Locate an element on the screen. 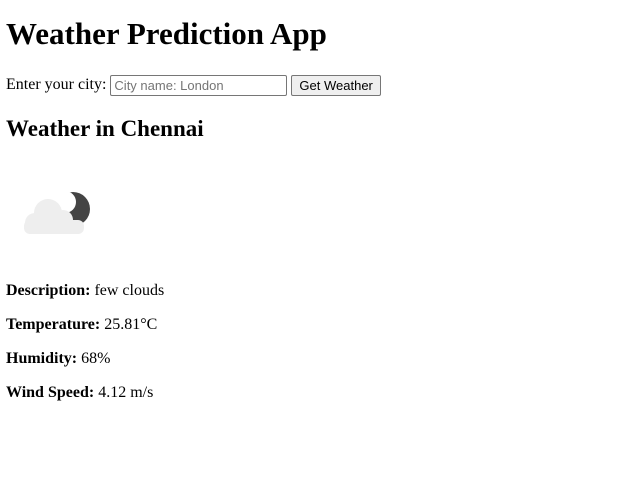 Image resolution: width=628 pixels, height=489 pixels. humidity-row: Humidity: 68% is located at coordinates (58, 359).